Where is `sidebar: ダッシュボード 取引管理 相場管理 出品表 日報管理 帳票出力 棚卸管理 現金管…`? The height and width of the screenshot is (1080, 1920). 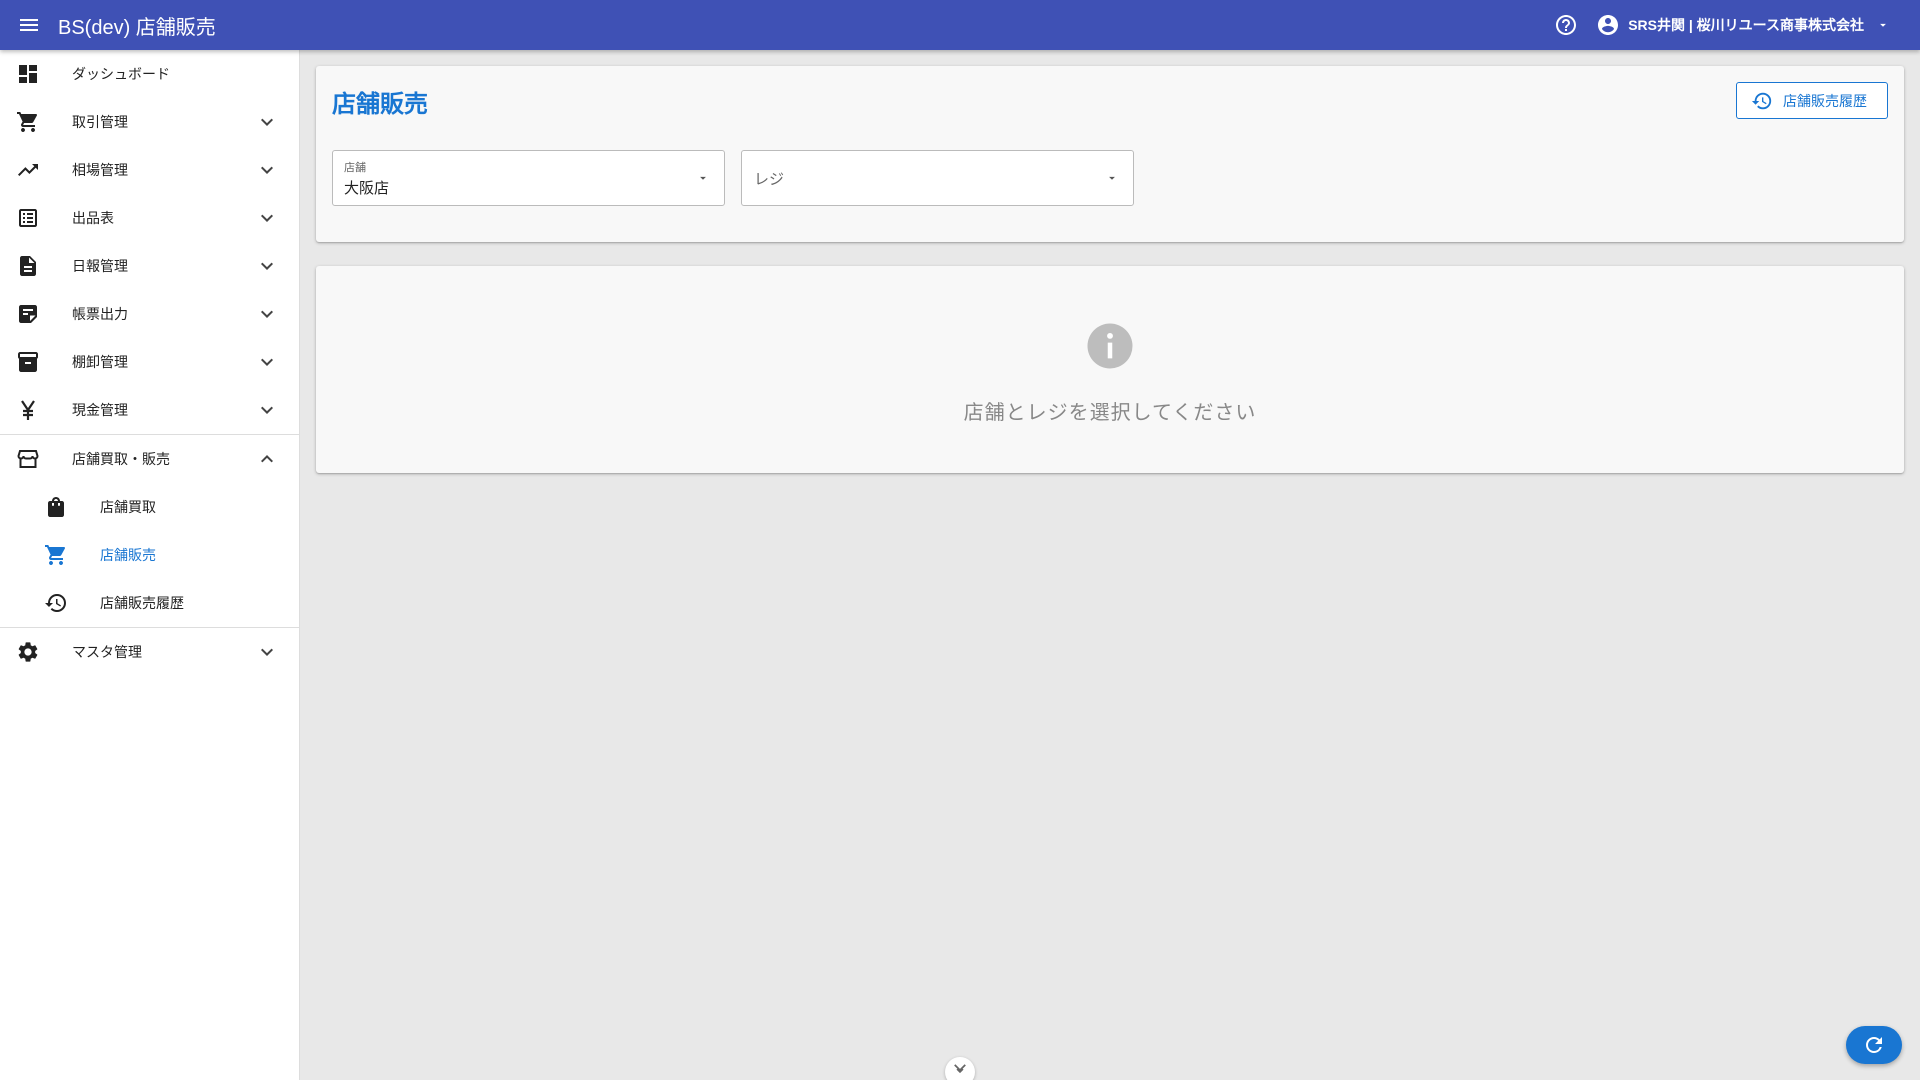
sidebar: ダッシュボード 取引管理 相場管理 出品表 日報管理 帳票出力 棚卸管理 現金管… is located at coordinates (150, 565).